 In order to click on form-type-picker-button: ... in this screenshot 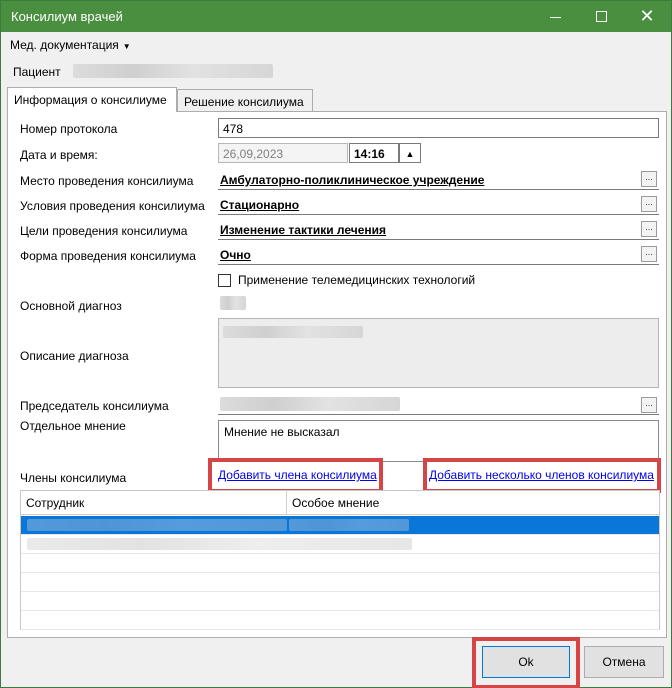, I will do `click(649, 254)`.